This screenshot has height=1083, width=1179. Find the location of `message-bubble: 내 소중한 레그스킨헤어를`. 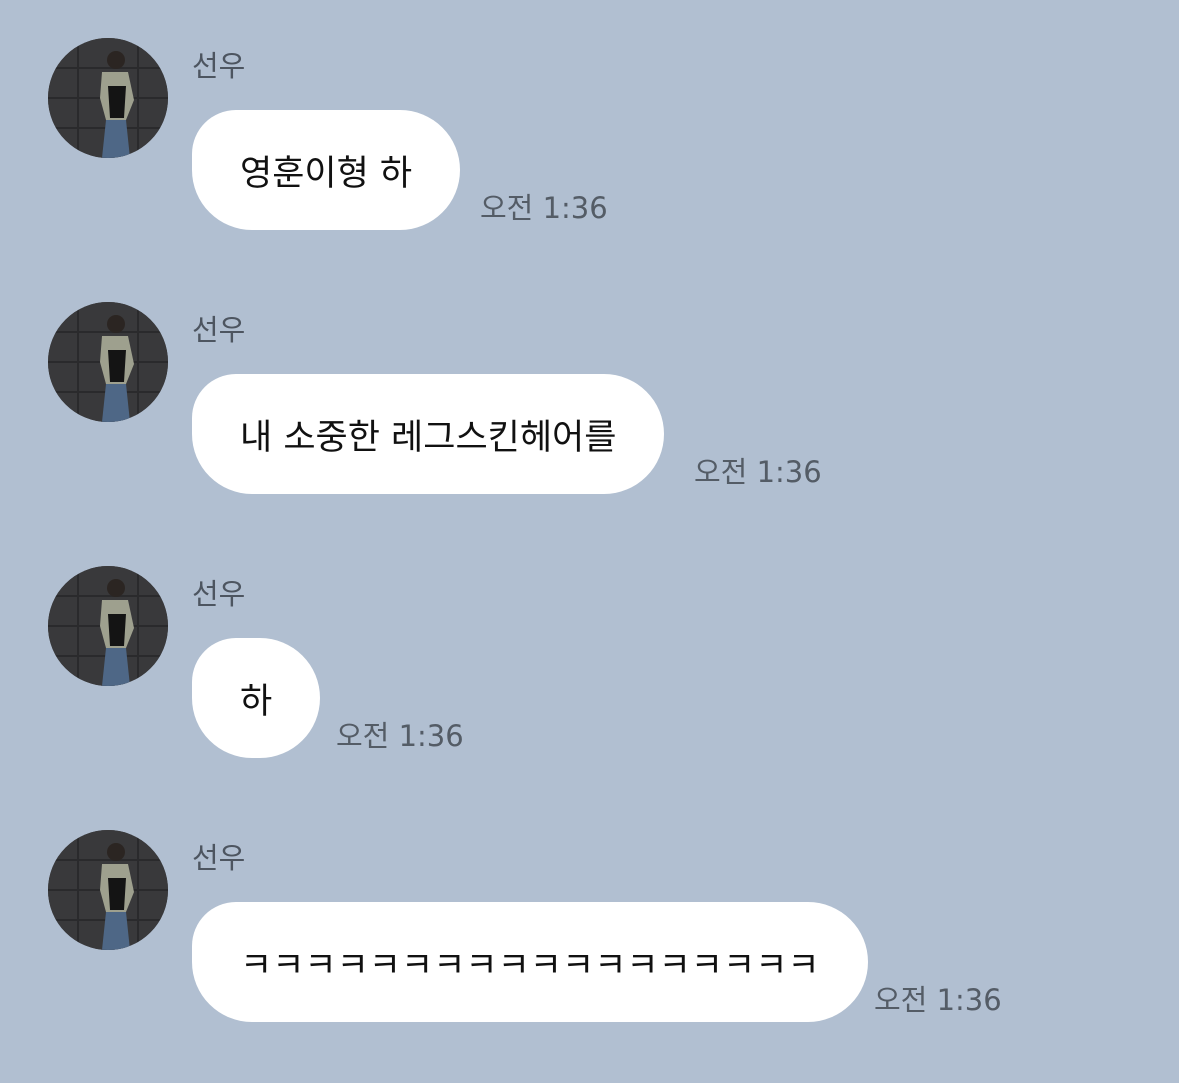

message-bubble: 내 소중한 레그스킨헤어를 is located at coordinates (428, 434).